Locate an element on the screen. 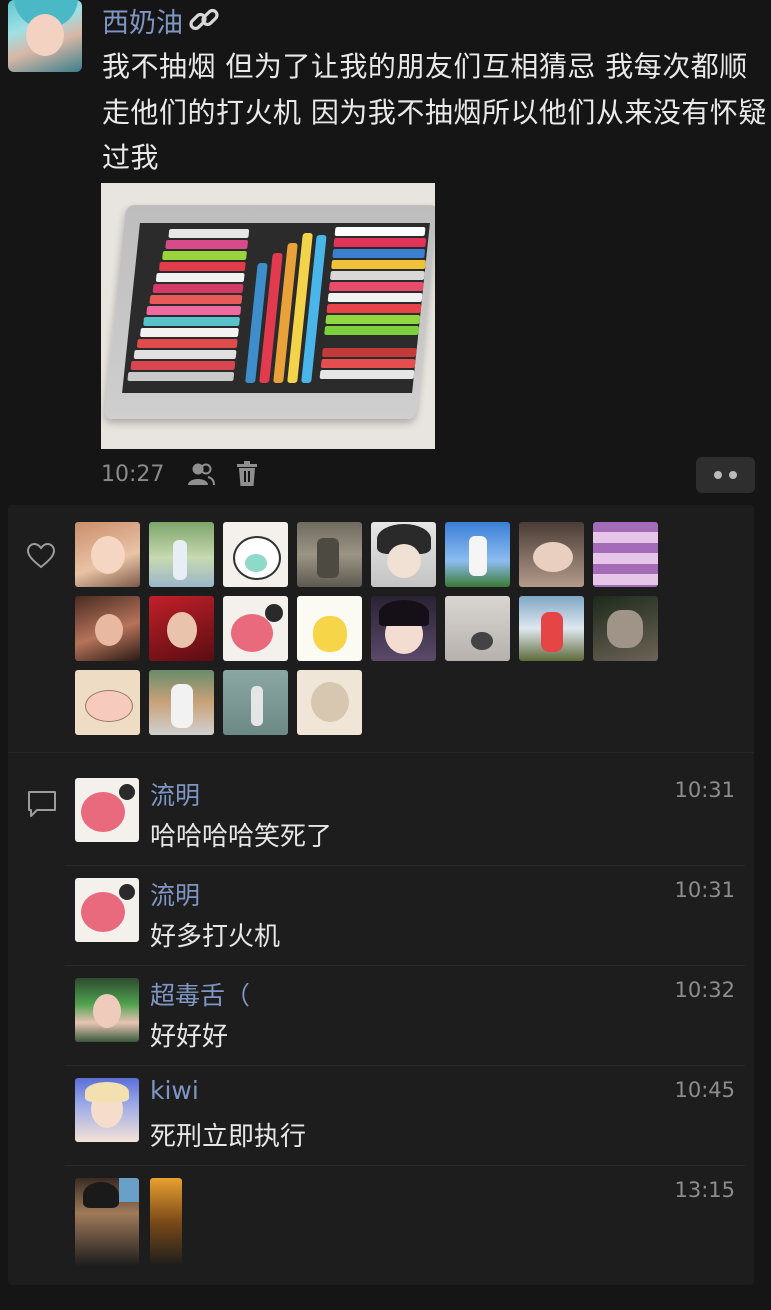 This screenshot has width=771, height=1310. commenter-name-image is located at coordinates (166, 1222).